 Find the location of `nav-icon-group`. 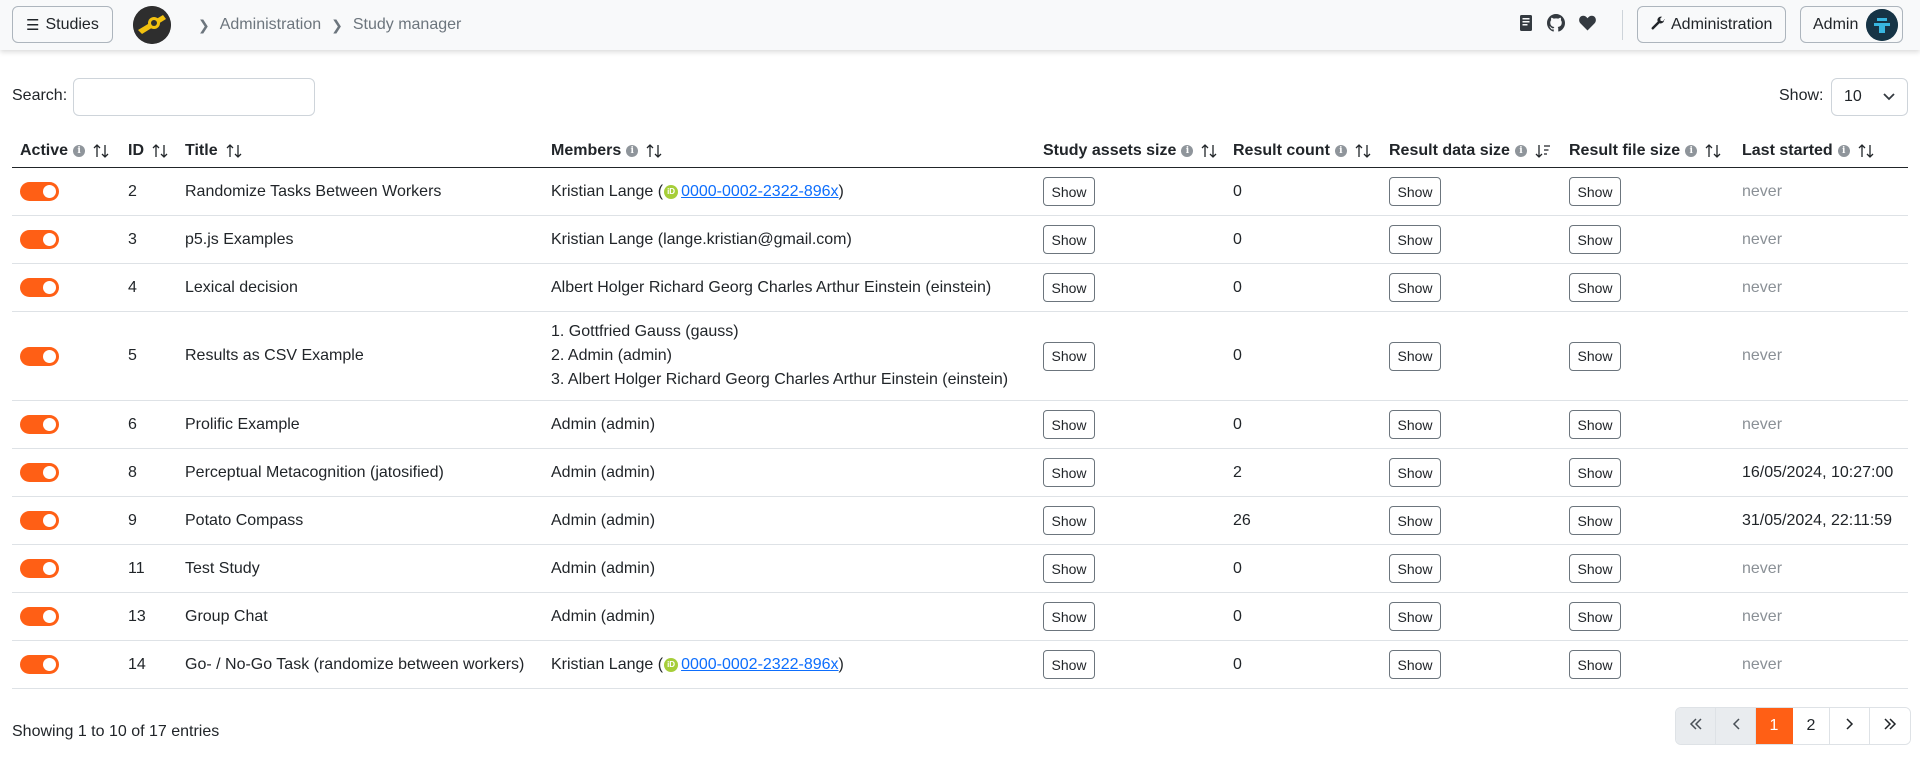

nav-icon-group is located at coordinates (1557, 25).